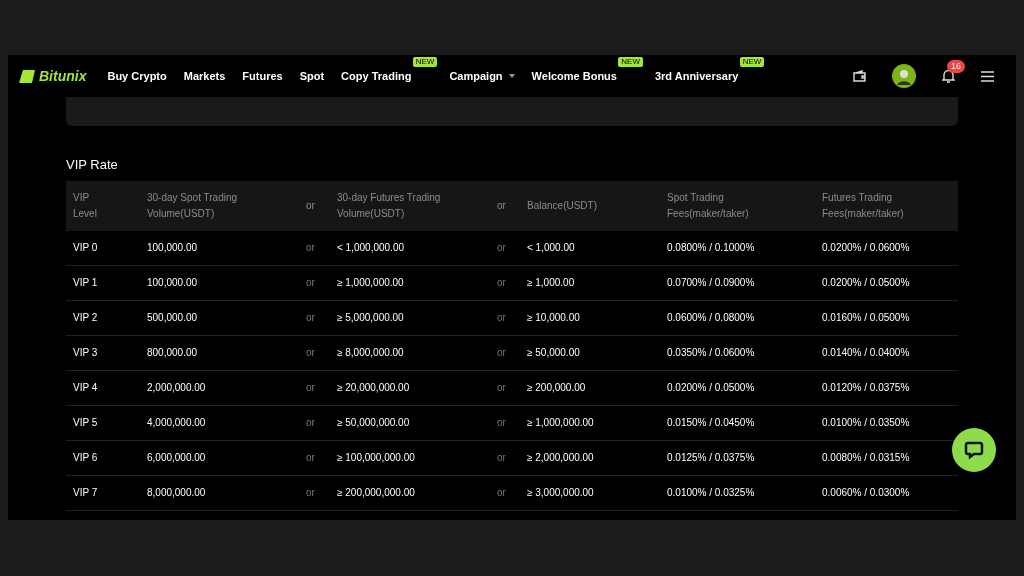 The height and width of the screenshot is (576, 1024). I want to click on table-cell-text: ≥ 100,000,000.00, so click(376, 458).